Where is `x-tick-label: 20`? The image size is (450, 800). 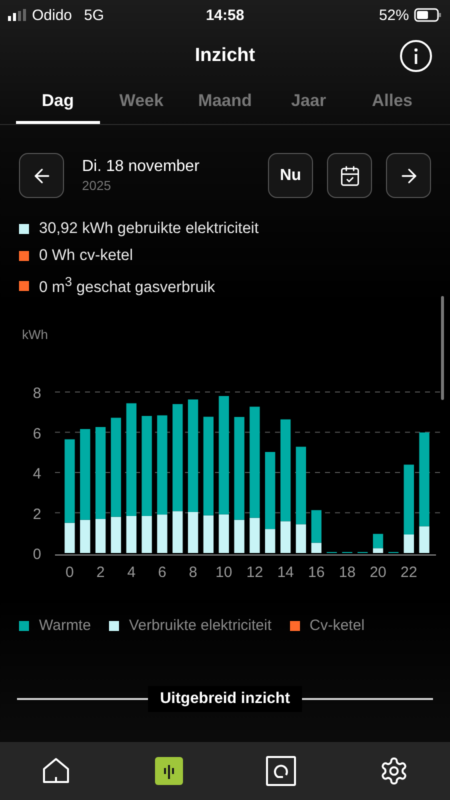
x-tick-label: 20 is located at coordinates (378, 573).